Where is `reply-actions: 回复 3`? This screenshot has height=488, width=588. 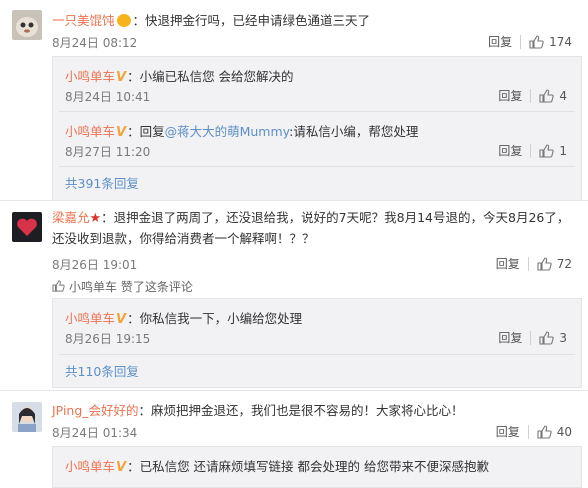
reply-actions: 回复 3 is located at coordinates (532, 337).